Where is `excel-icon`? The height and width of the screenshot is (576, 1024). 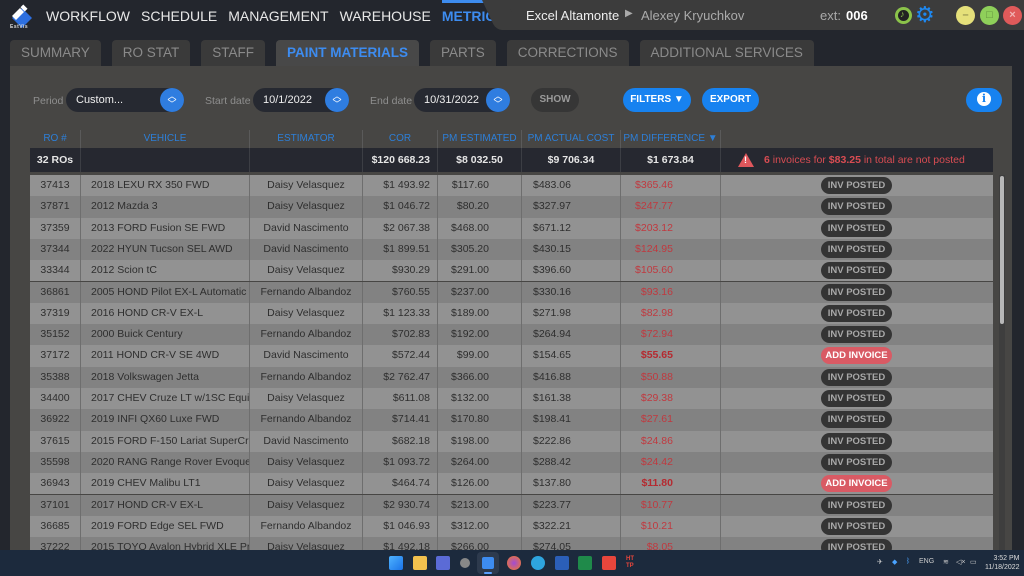
excel-icon is located at coordinates (585, 563).